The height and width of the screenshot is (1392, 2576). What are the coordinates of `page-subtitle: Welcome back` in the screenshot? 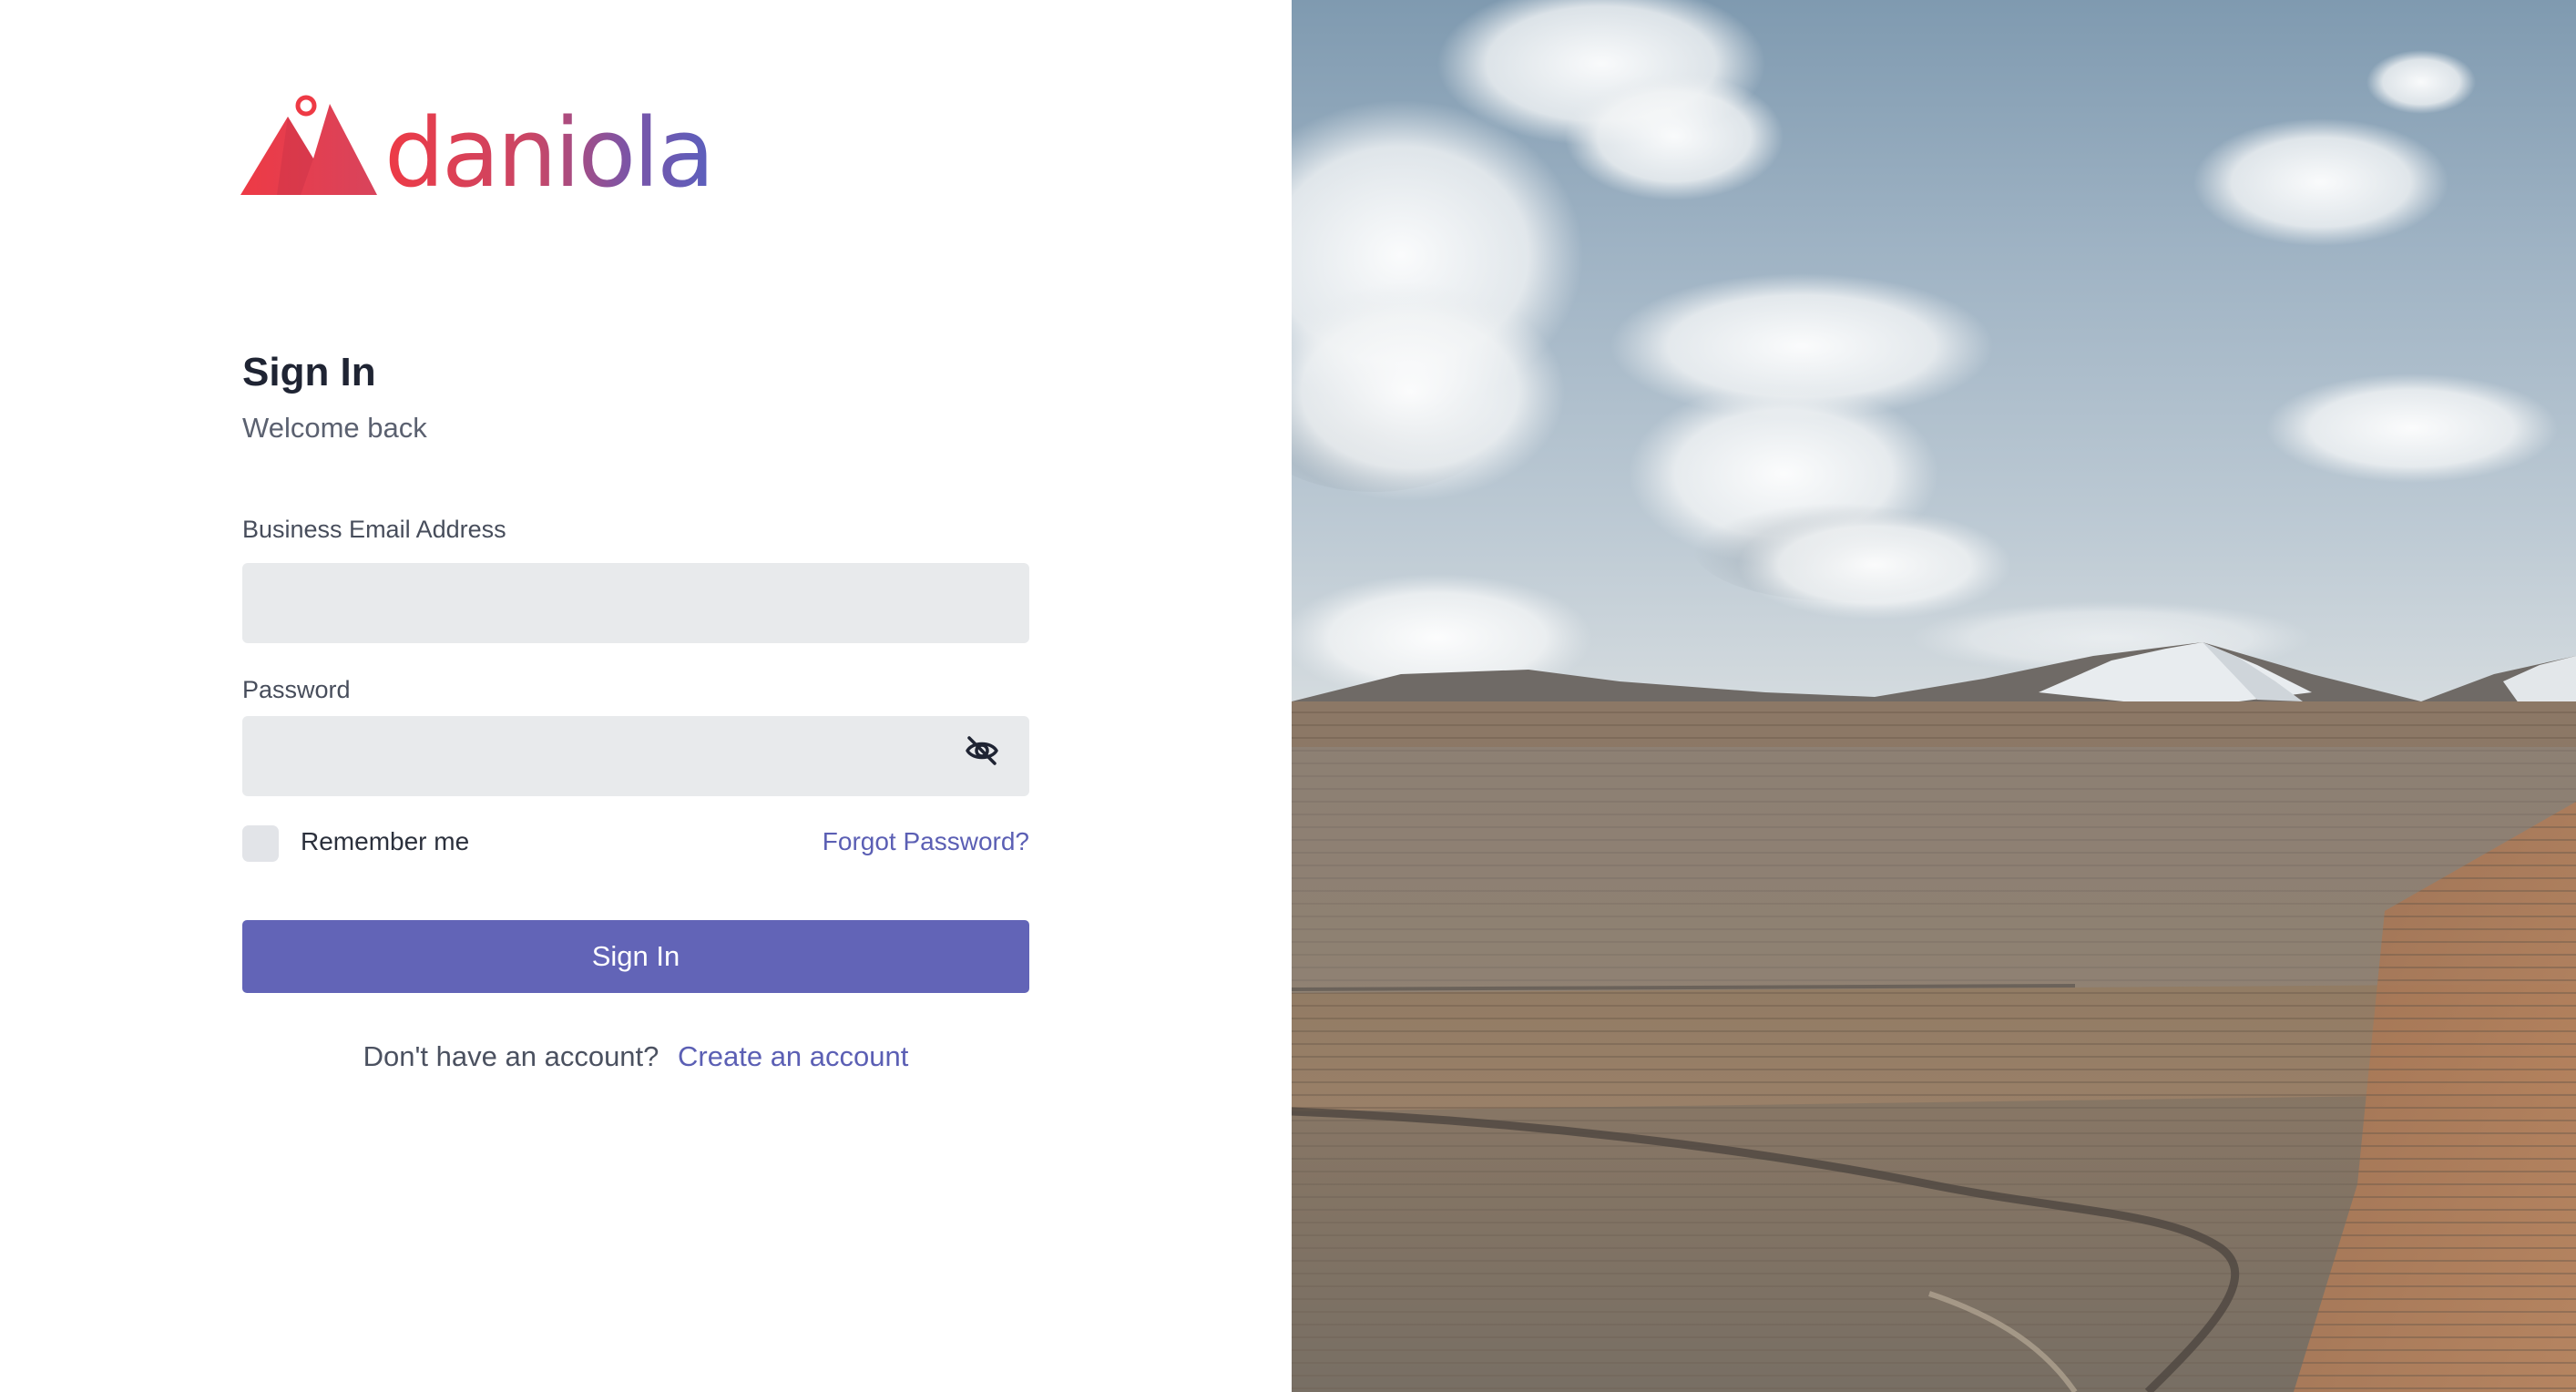 It's located at (334, 428).